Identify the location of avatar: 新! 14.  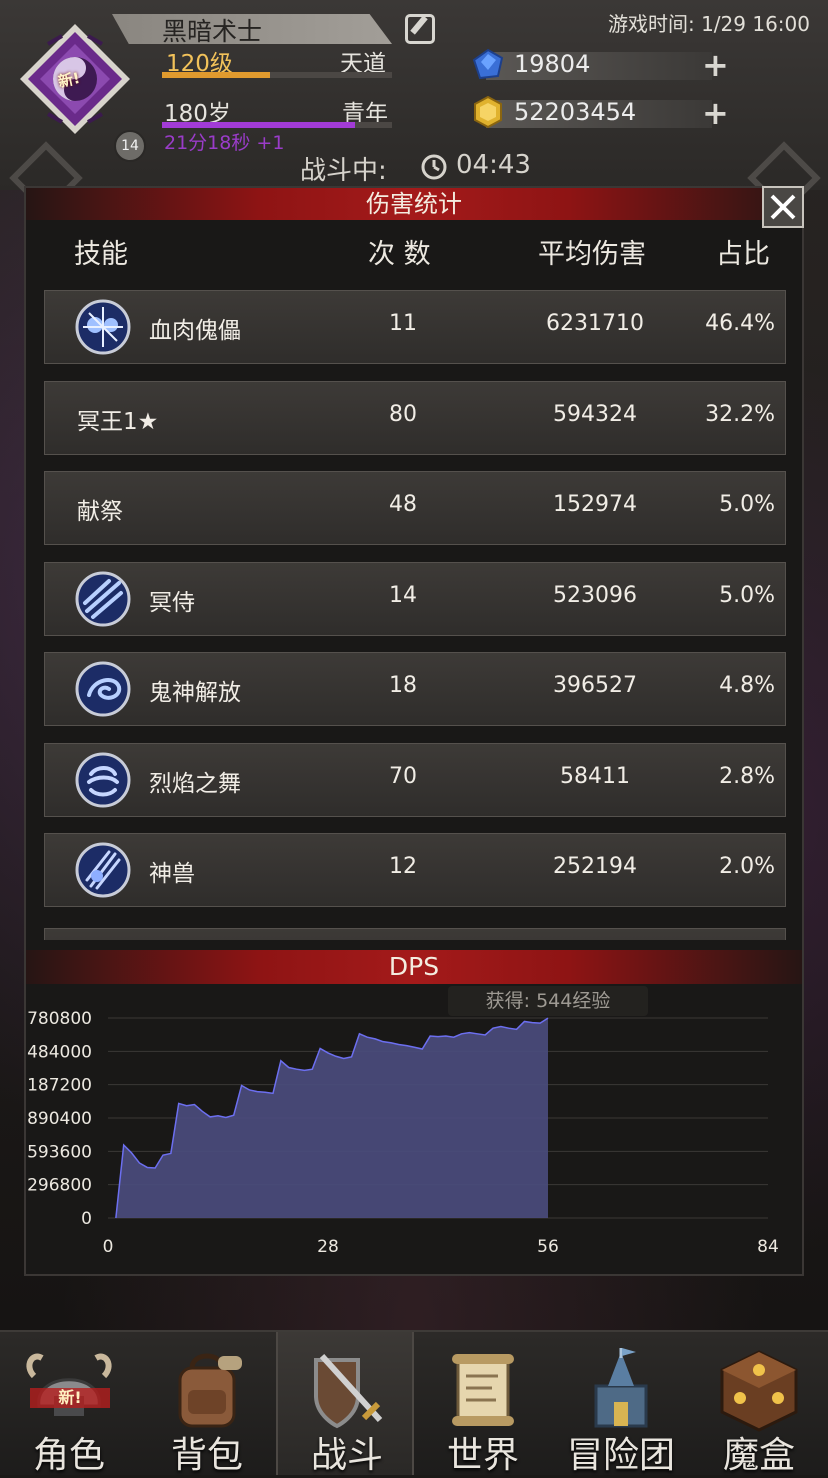
(82, 92).